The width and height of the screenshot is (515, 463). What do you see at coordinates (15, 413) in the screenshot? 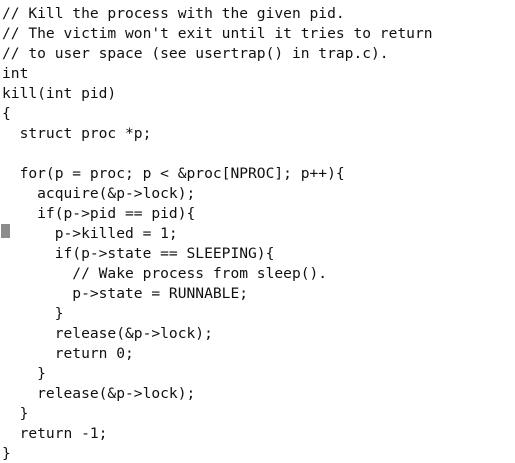
I see `code-line-21: }` at bounding box center [15, 413].